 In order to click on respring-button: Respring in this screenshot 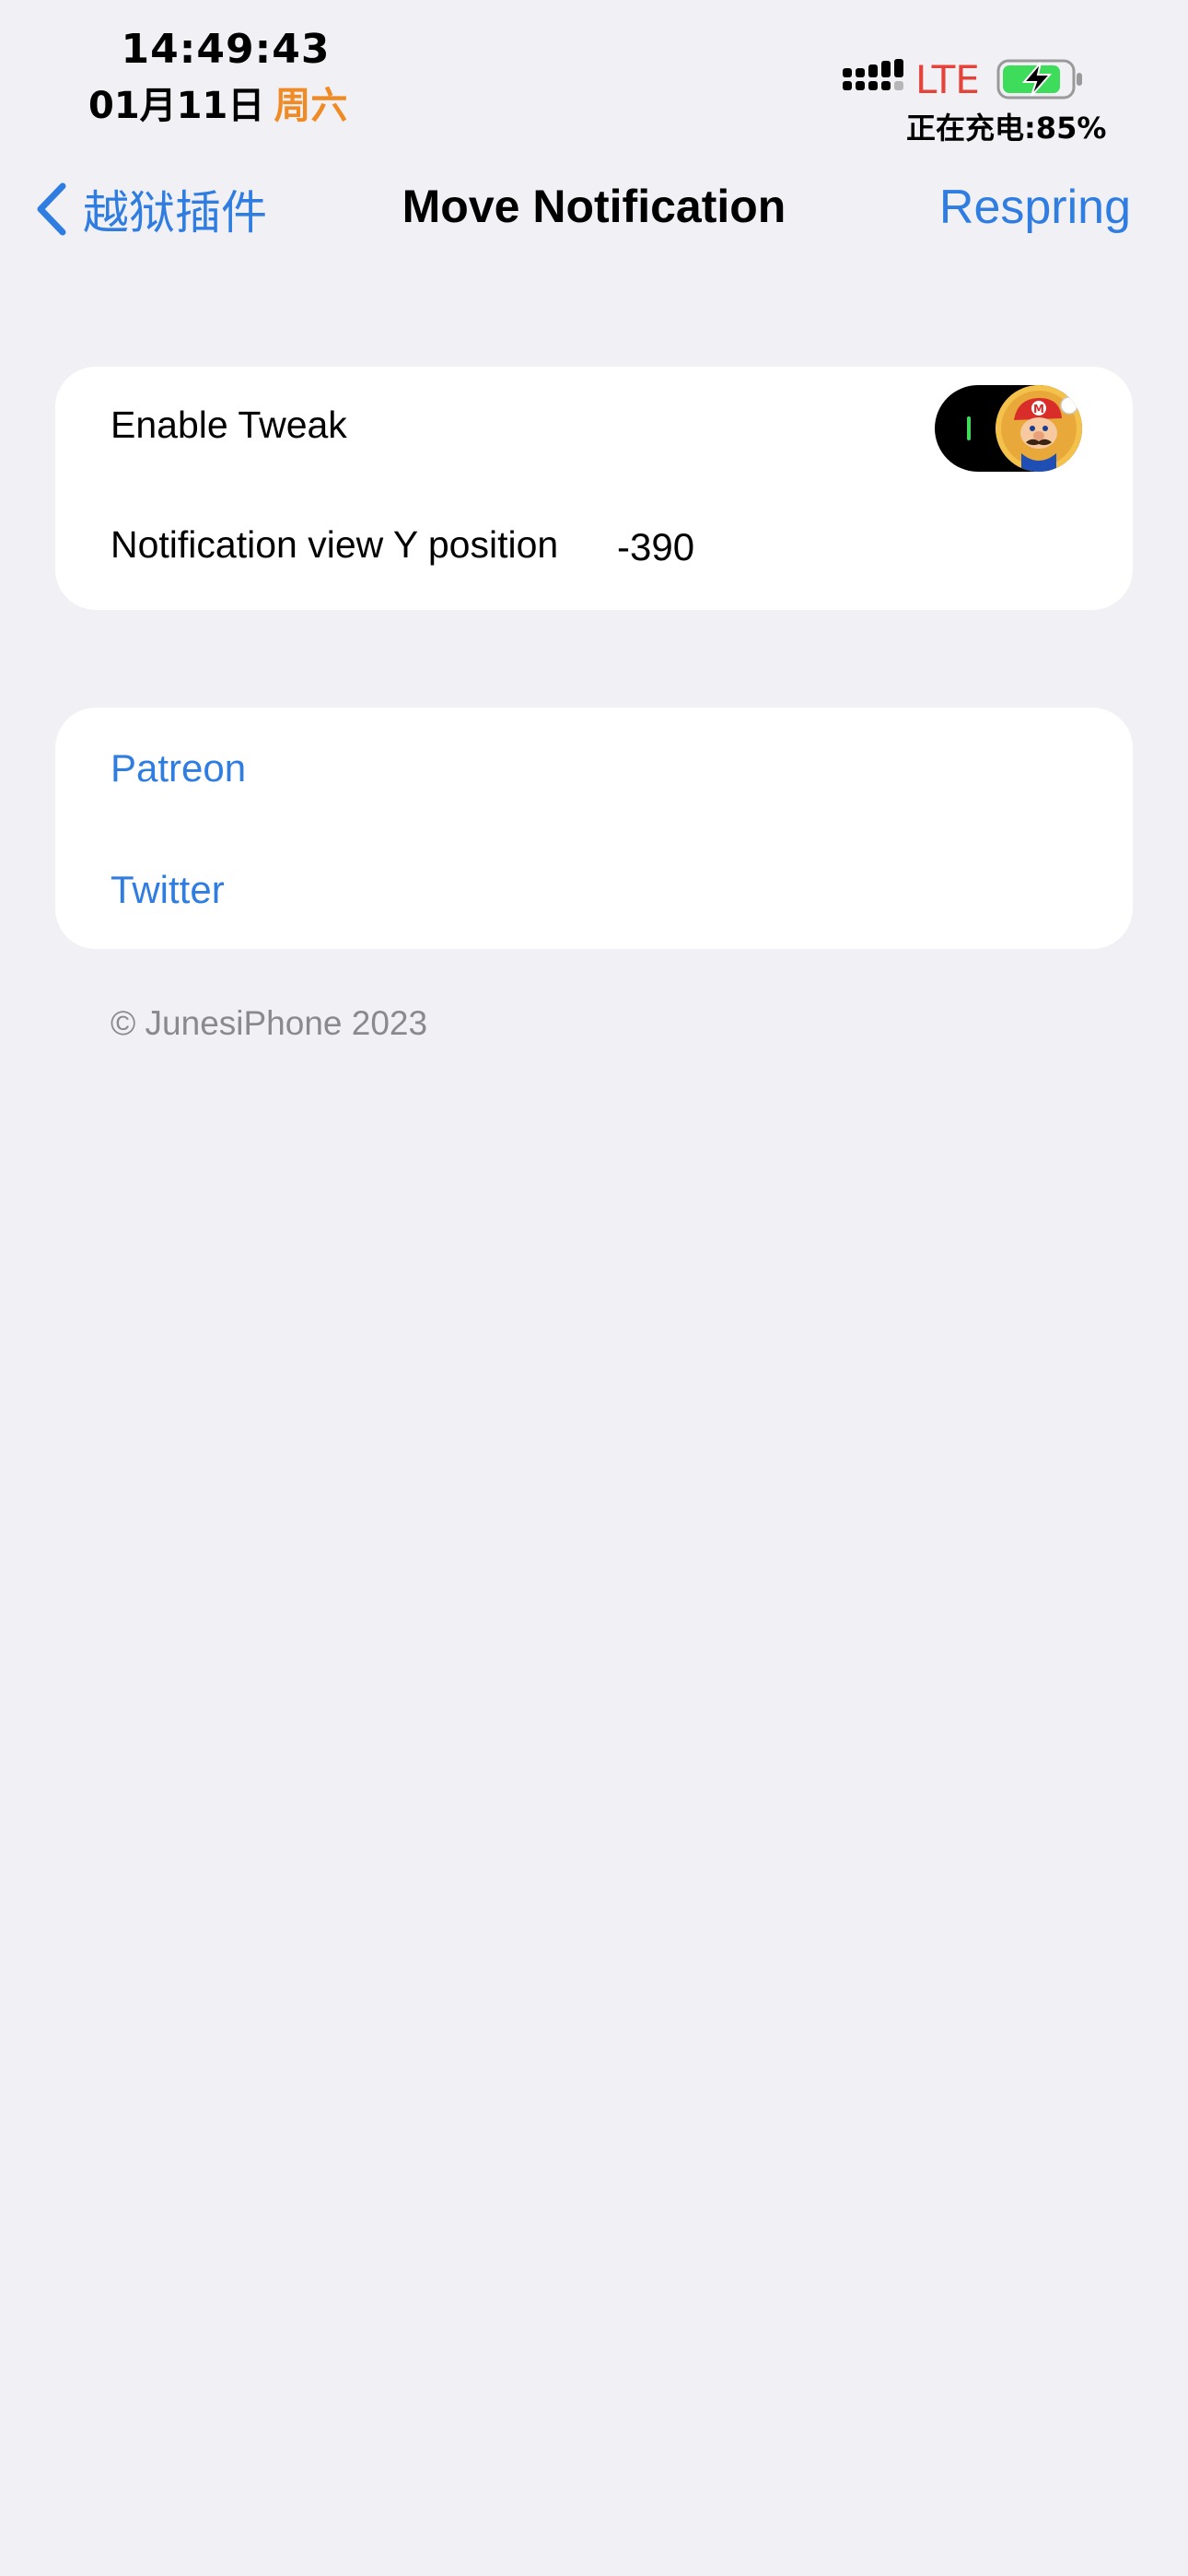, I will do `click(1035, 207)`.